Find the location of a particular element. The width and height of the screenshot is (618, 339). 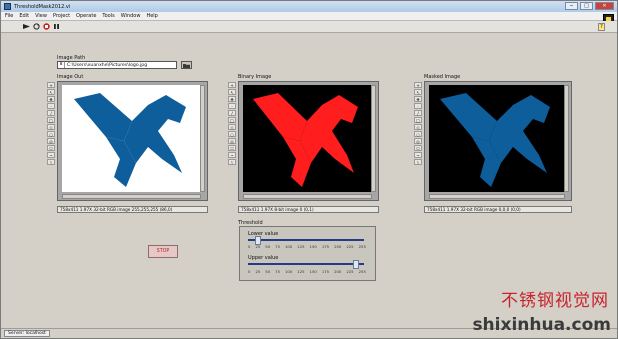

folder-icon is located at coordinates (186, 65).